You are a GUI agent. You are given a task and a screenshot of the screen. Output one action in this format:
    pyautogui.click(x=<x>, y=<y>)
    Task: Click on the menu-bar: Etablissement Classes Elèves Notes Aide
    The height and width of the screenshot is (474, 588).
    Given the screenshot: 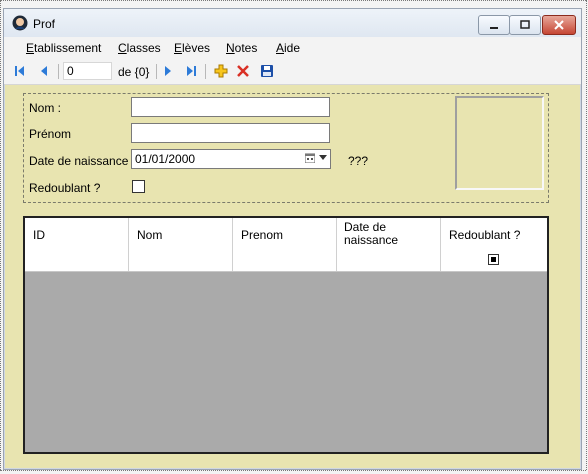 What is the action you would take?
    pyautogui.click(x=292, y=48)
    